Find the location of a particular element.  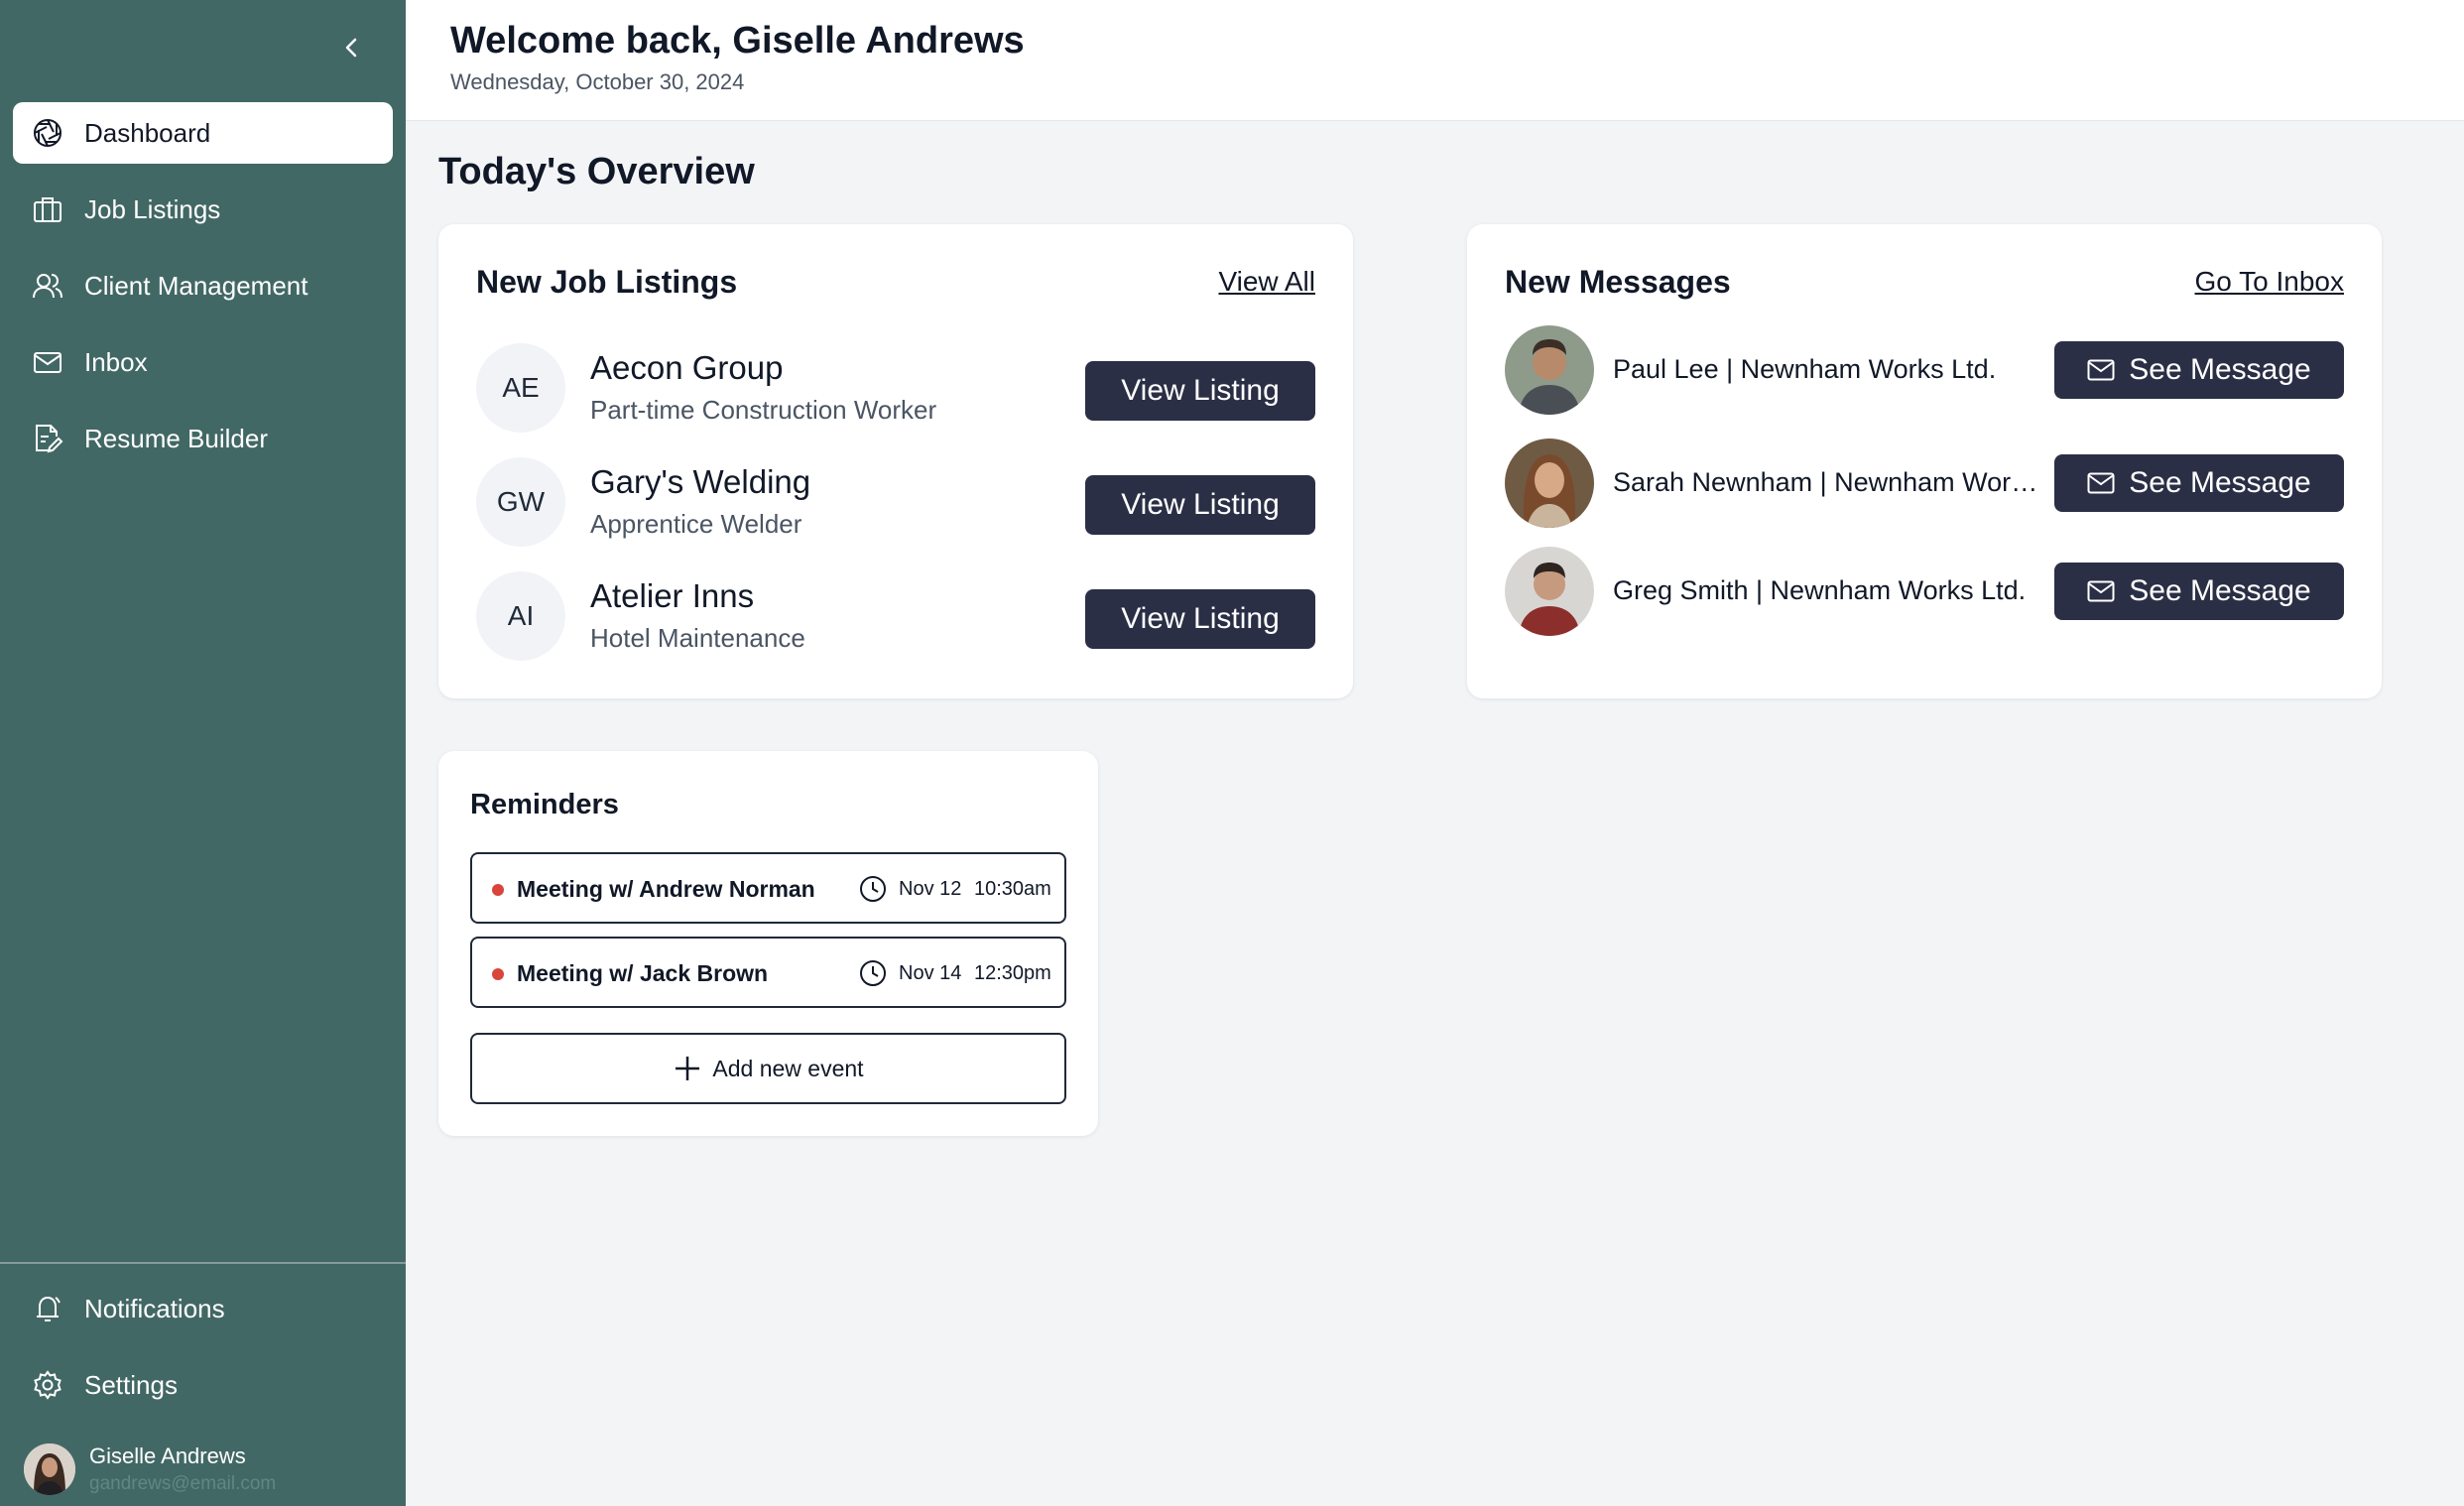

job-role: Part-time Construction Worker is located at coordinates (763, 410).